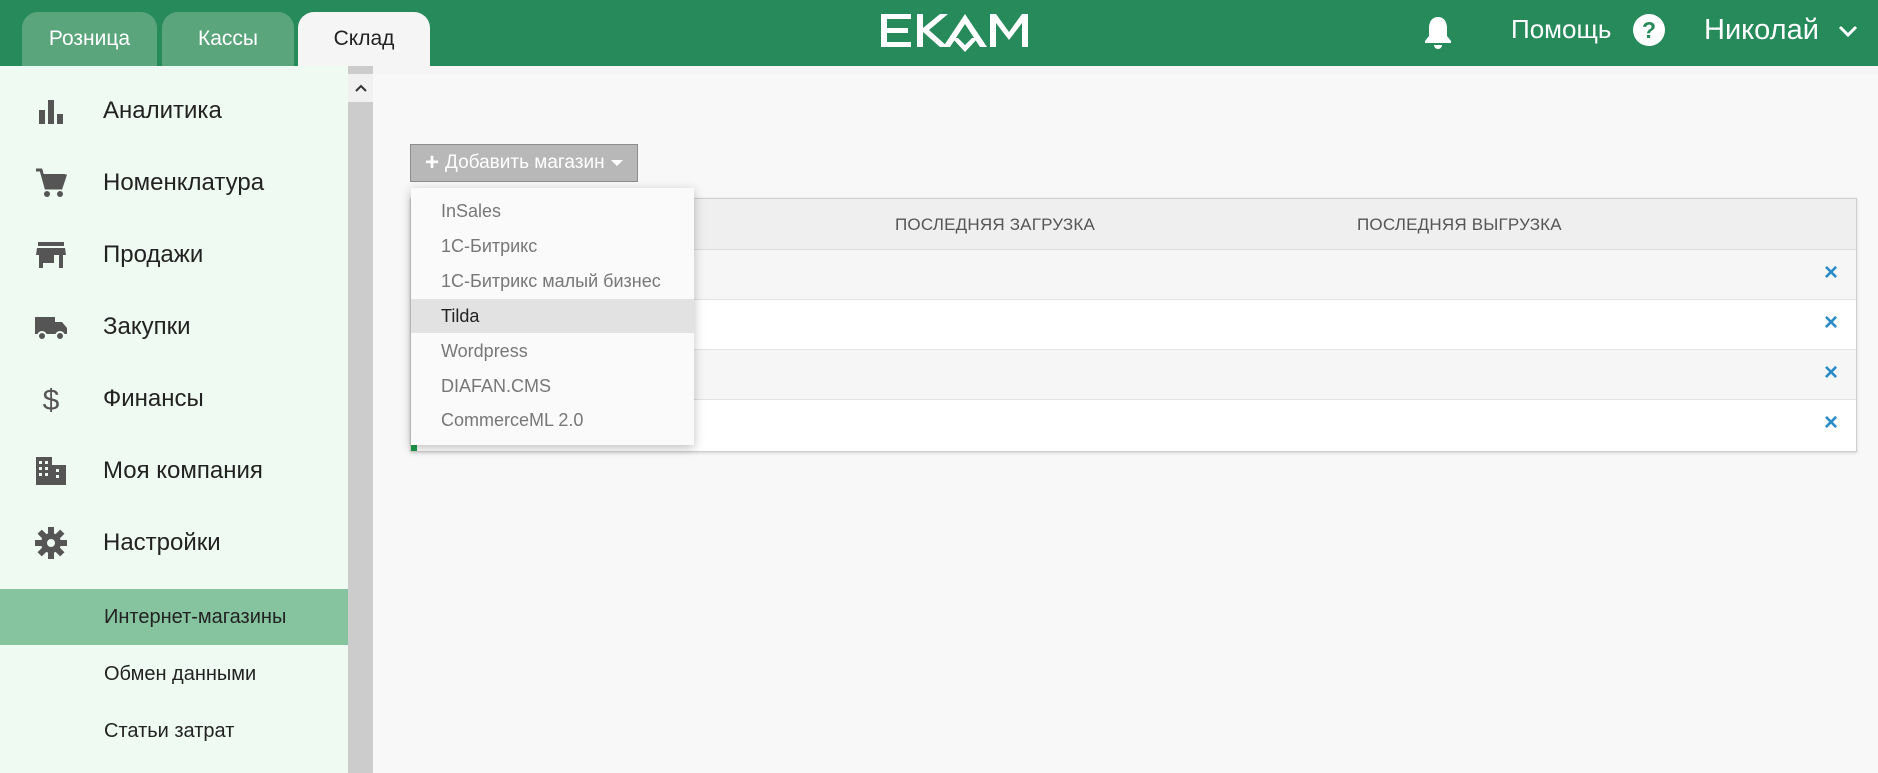  What do you see at coordinates (616, 163) in the screenshot?
I see `caret-down-icon` at bounding box center [616, 163].